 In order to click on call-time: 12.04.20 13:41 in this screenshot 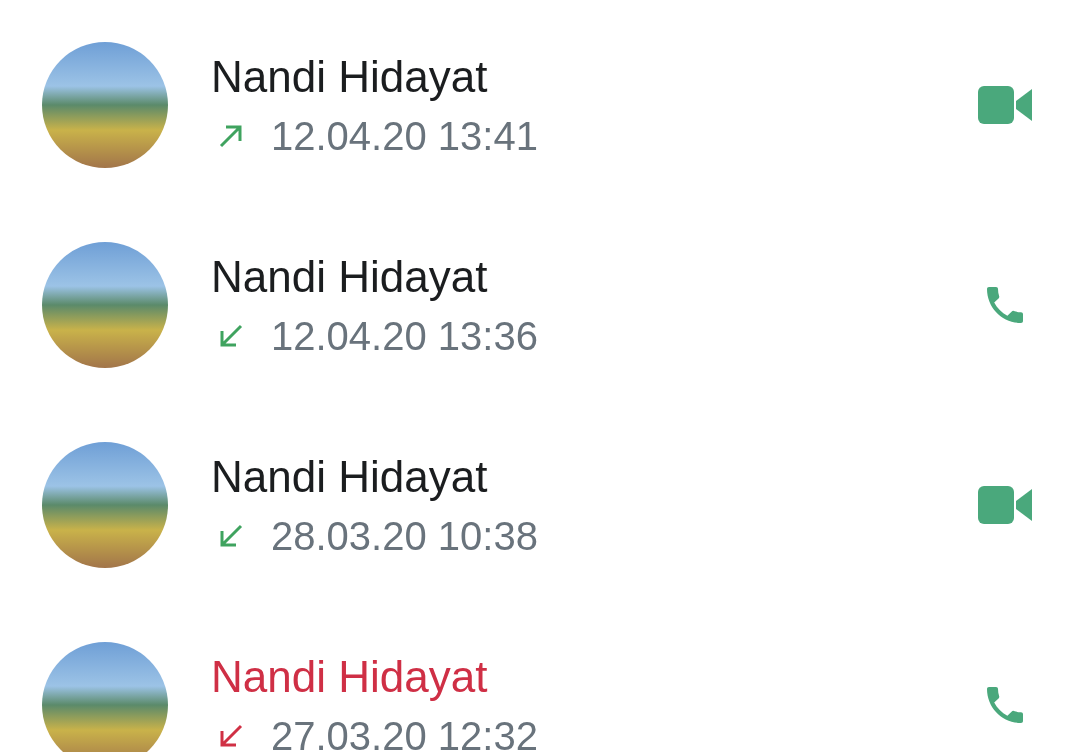, I will do `click(404, 136)`.